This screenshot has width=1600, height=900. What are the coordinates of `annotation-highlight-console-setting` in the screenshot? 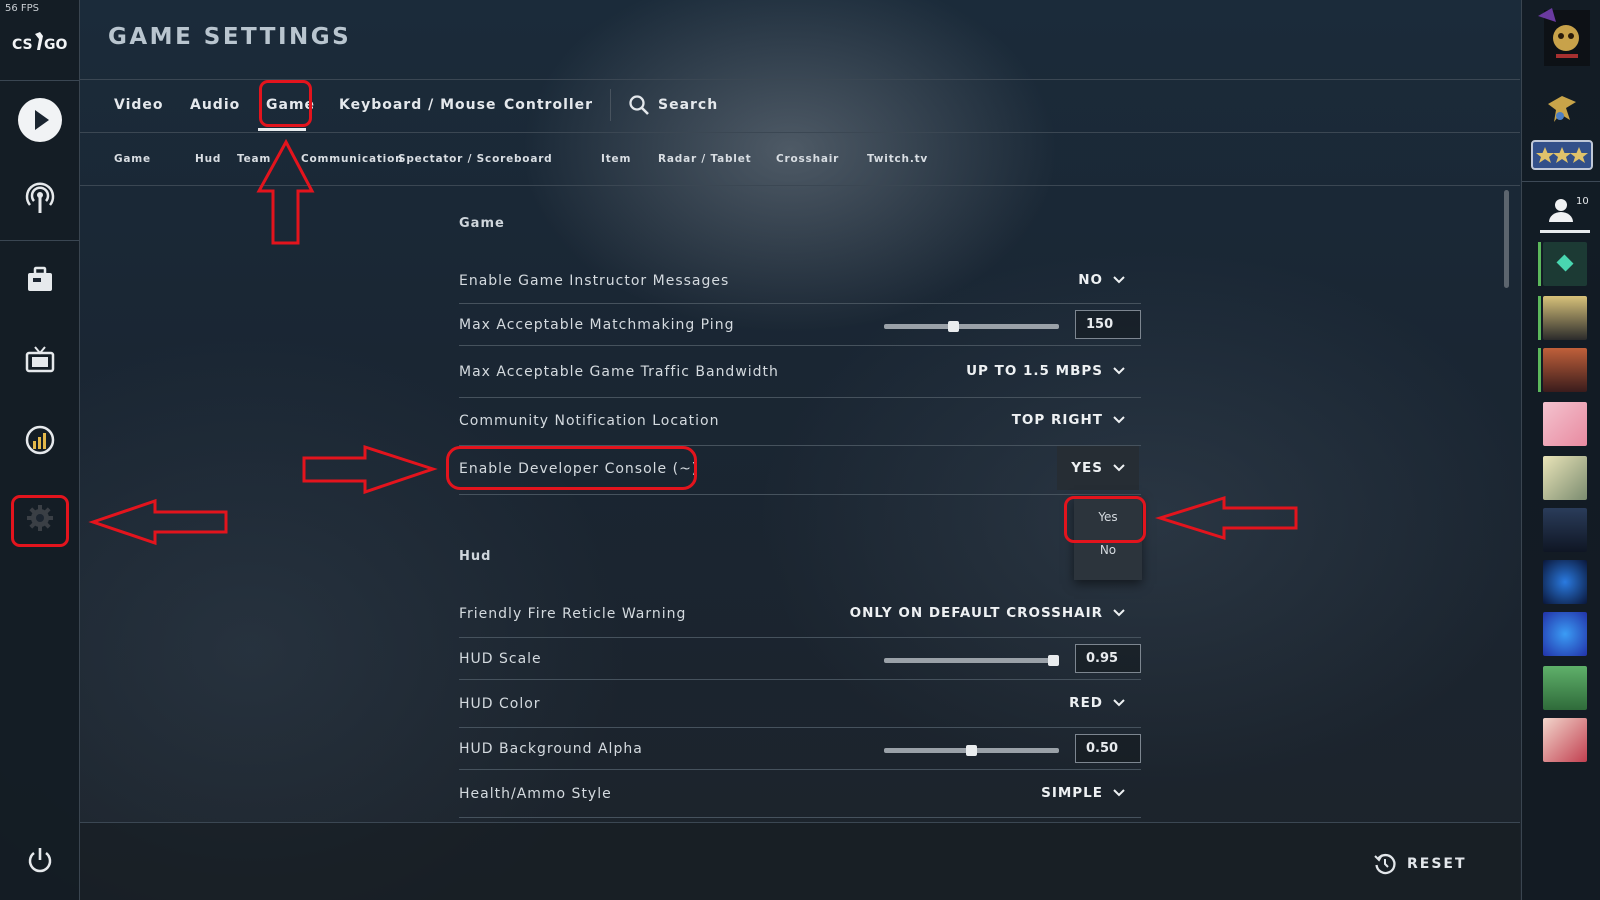 It's located at (571, 468).